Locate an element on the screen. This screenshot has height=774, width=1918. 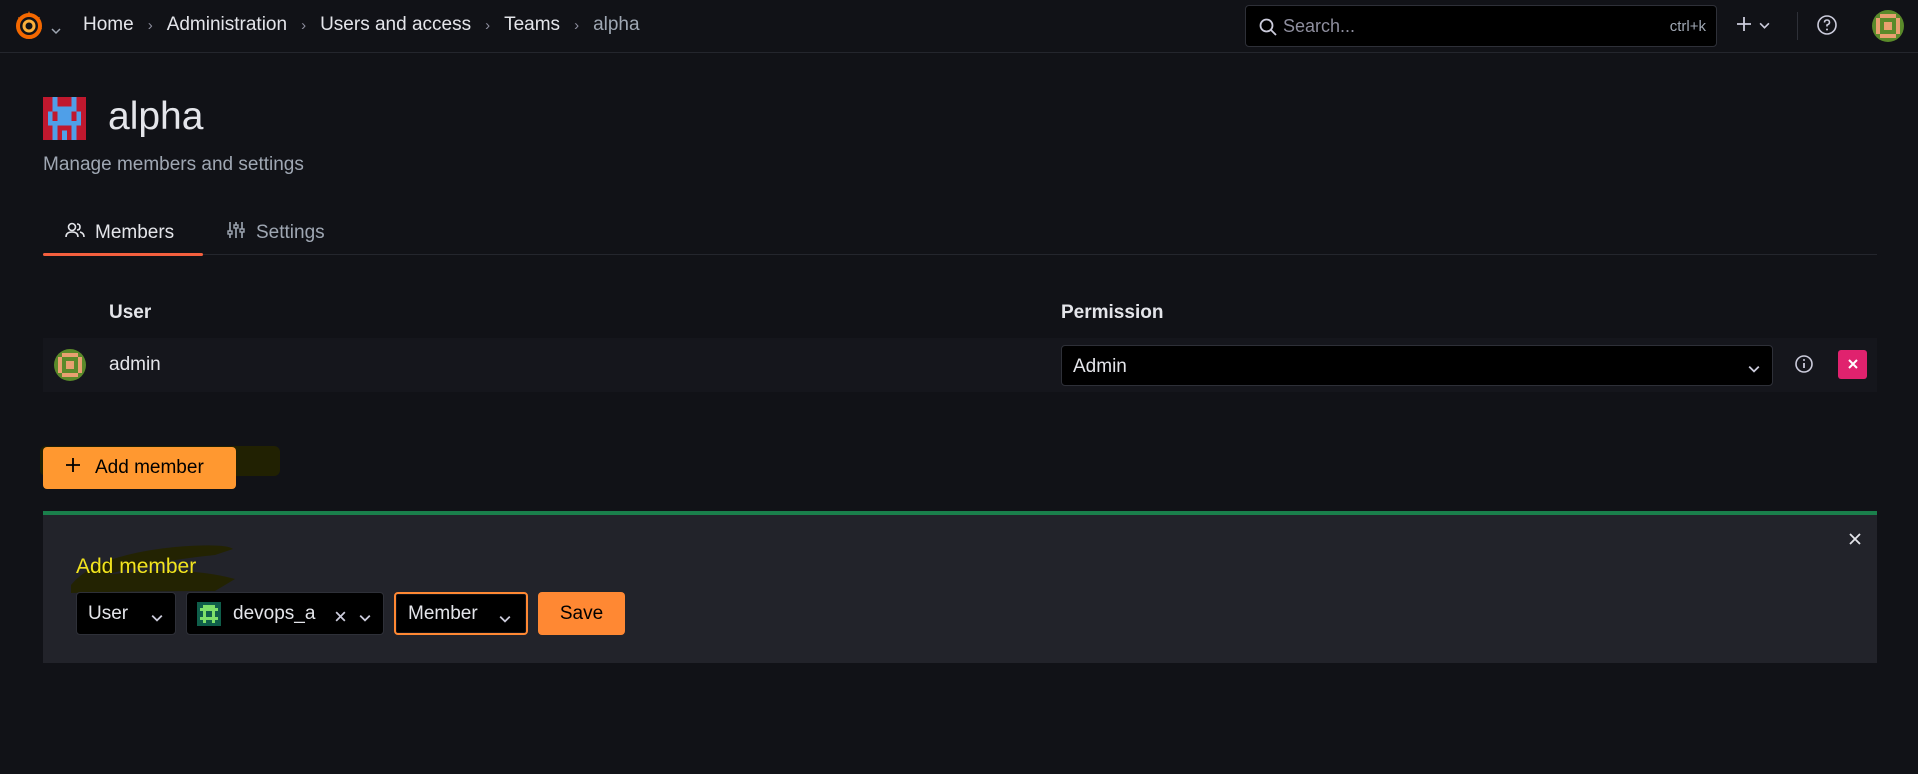
users-icon is located at coordinates (75, 233).